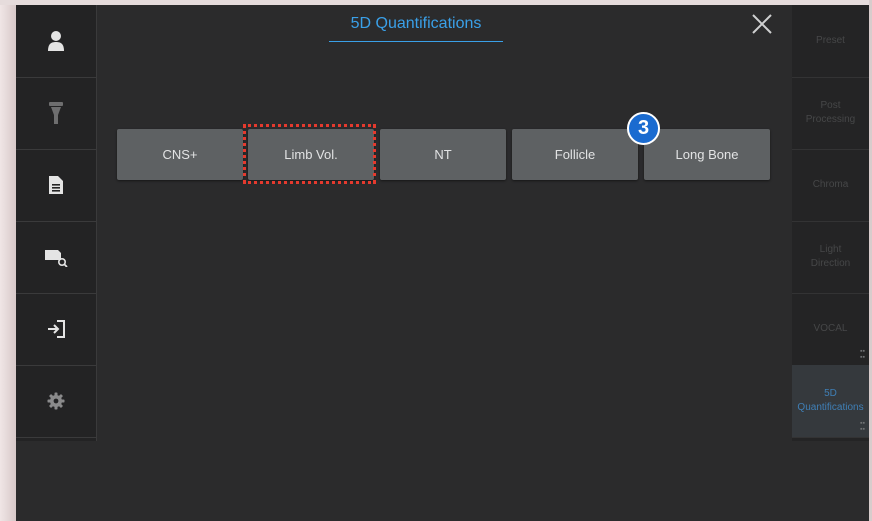 The width and height of the screenshot is (872, 521). I want to click on page-title: 5D Quantifications, so click(416, 23).